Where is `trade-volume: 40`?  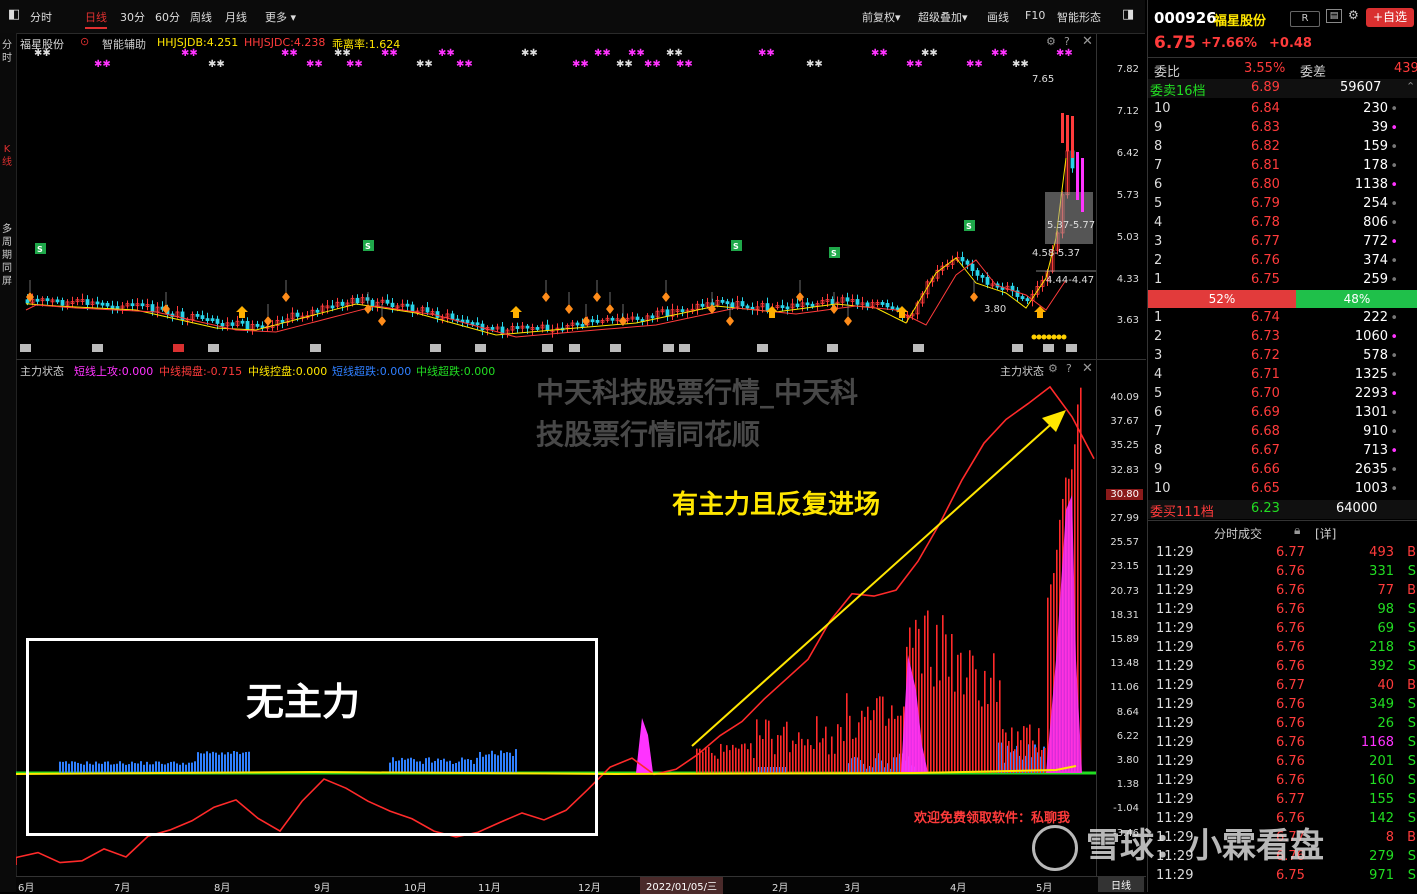 trade-volume: 40 is located at coordinates (1385, 685).